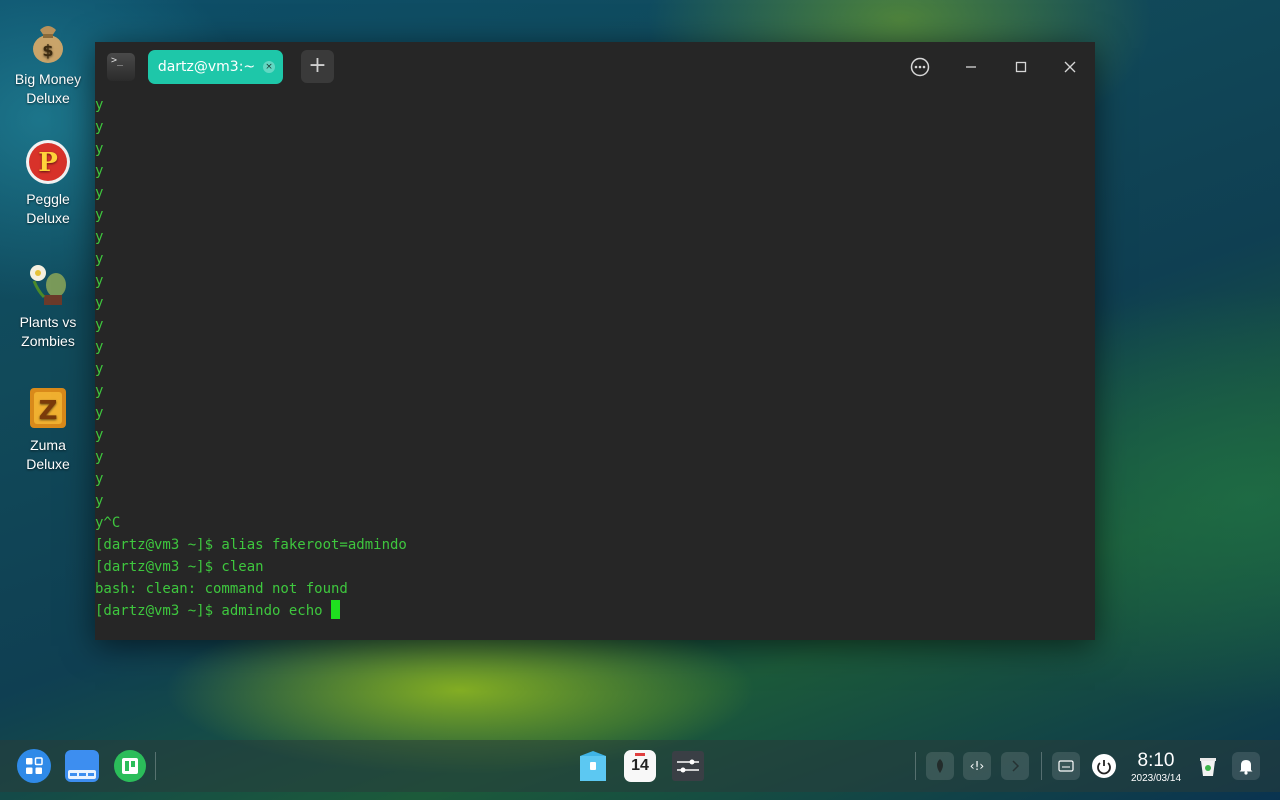 The width and height of the screenshot is (1280, 800). I want to click on desktop-icon-peggle: P Peggle Deluxe, so click(48, 183).